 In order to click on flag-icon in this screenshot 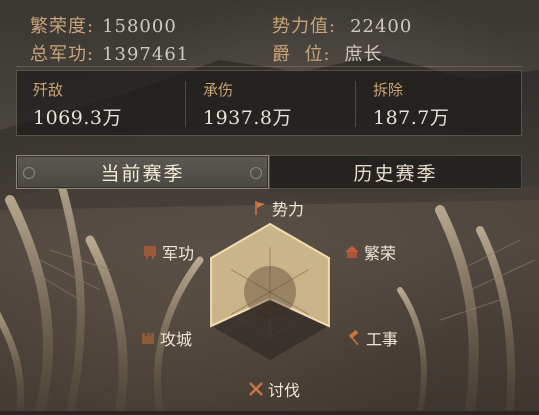, I will do `click(150, 252)`.